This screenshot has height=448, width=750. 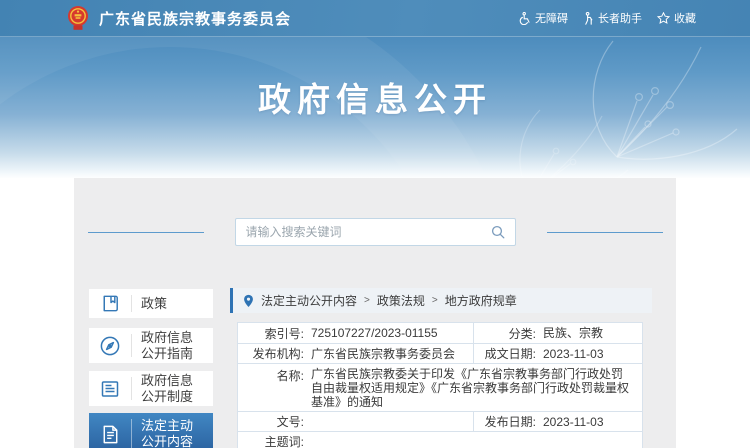 What do you see at coordinates (524, 18) in the screenshot?
I see `wheelchair-icon` at bounding box center [524, 18].